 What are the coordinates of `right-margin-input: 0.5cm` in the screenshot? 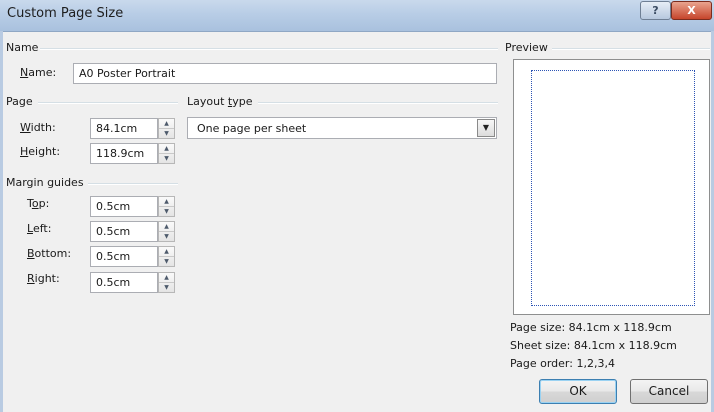 It's located at (124, 282).